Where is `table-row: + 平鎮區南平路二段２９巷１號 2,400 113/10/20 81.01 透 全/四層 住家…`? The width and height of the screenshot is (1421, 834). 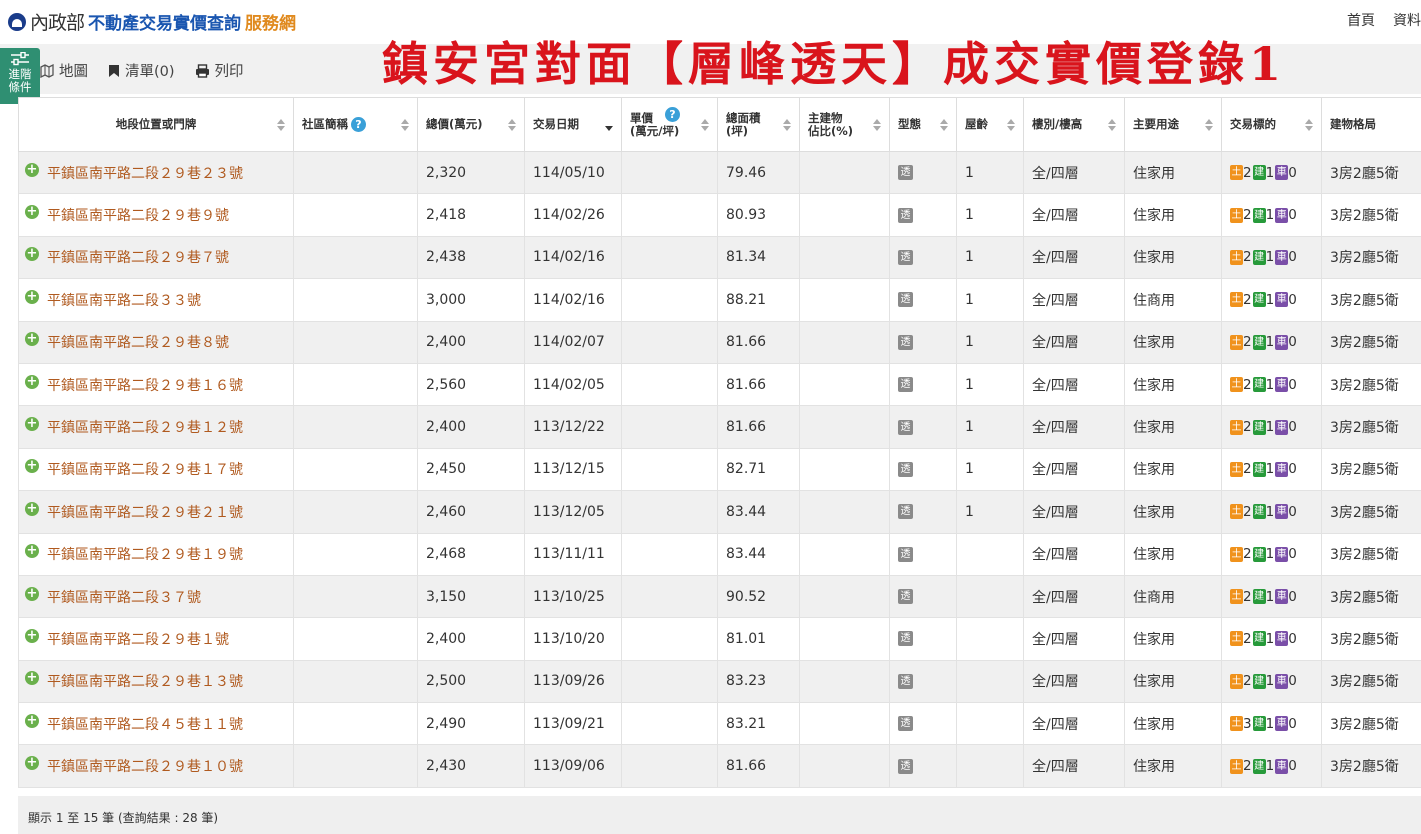 table-row: + 平鎮區南平路二段２９巷１號 2,400 113/10/20 81.01 透 全/四層 住家… is located at coordinates (719, 639).